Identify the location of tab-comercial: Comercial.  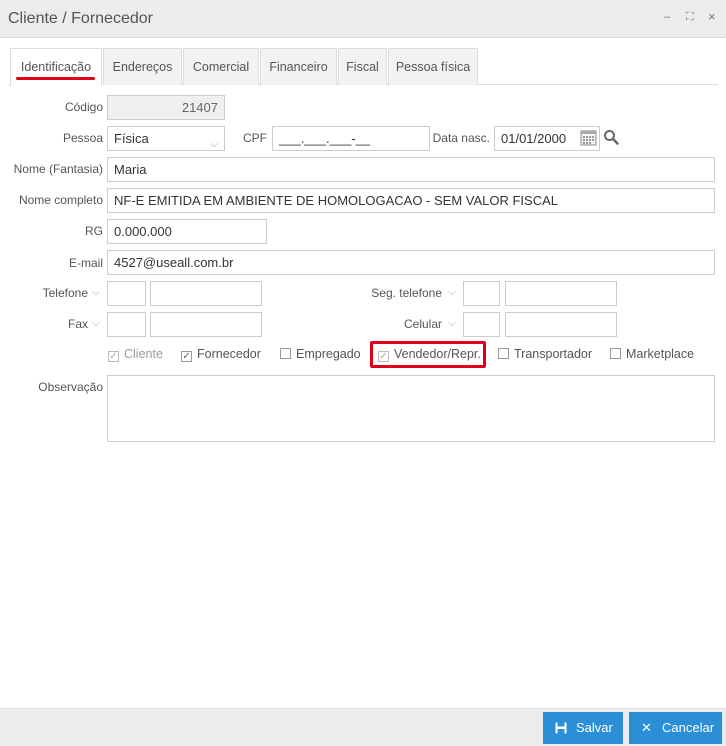
(221, 66).